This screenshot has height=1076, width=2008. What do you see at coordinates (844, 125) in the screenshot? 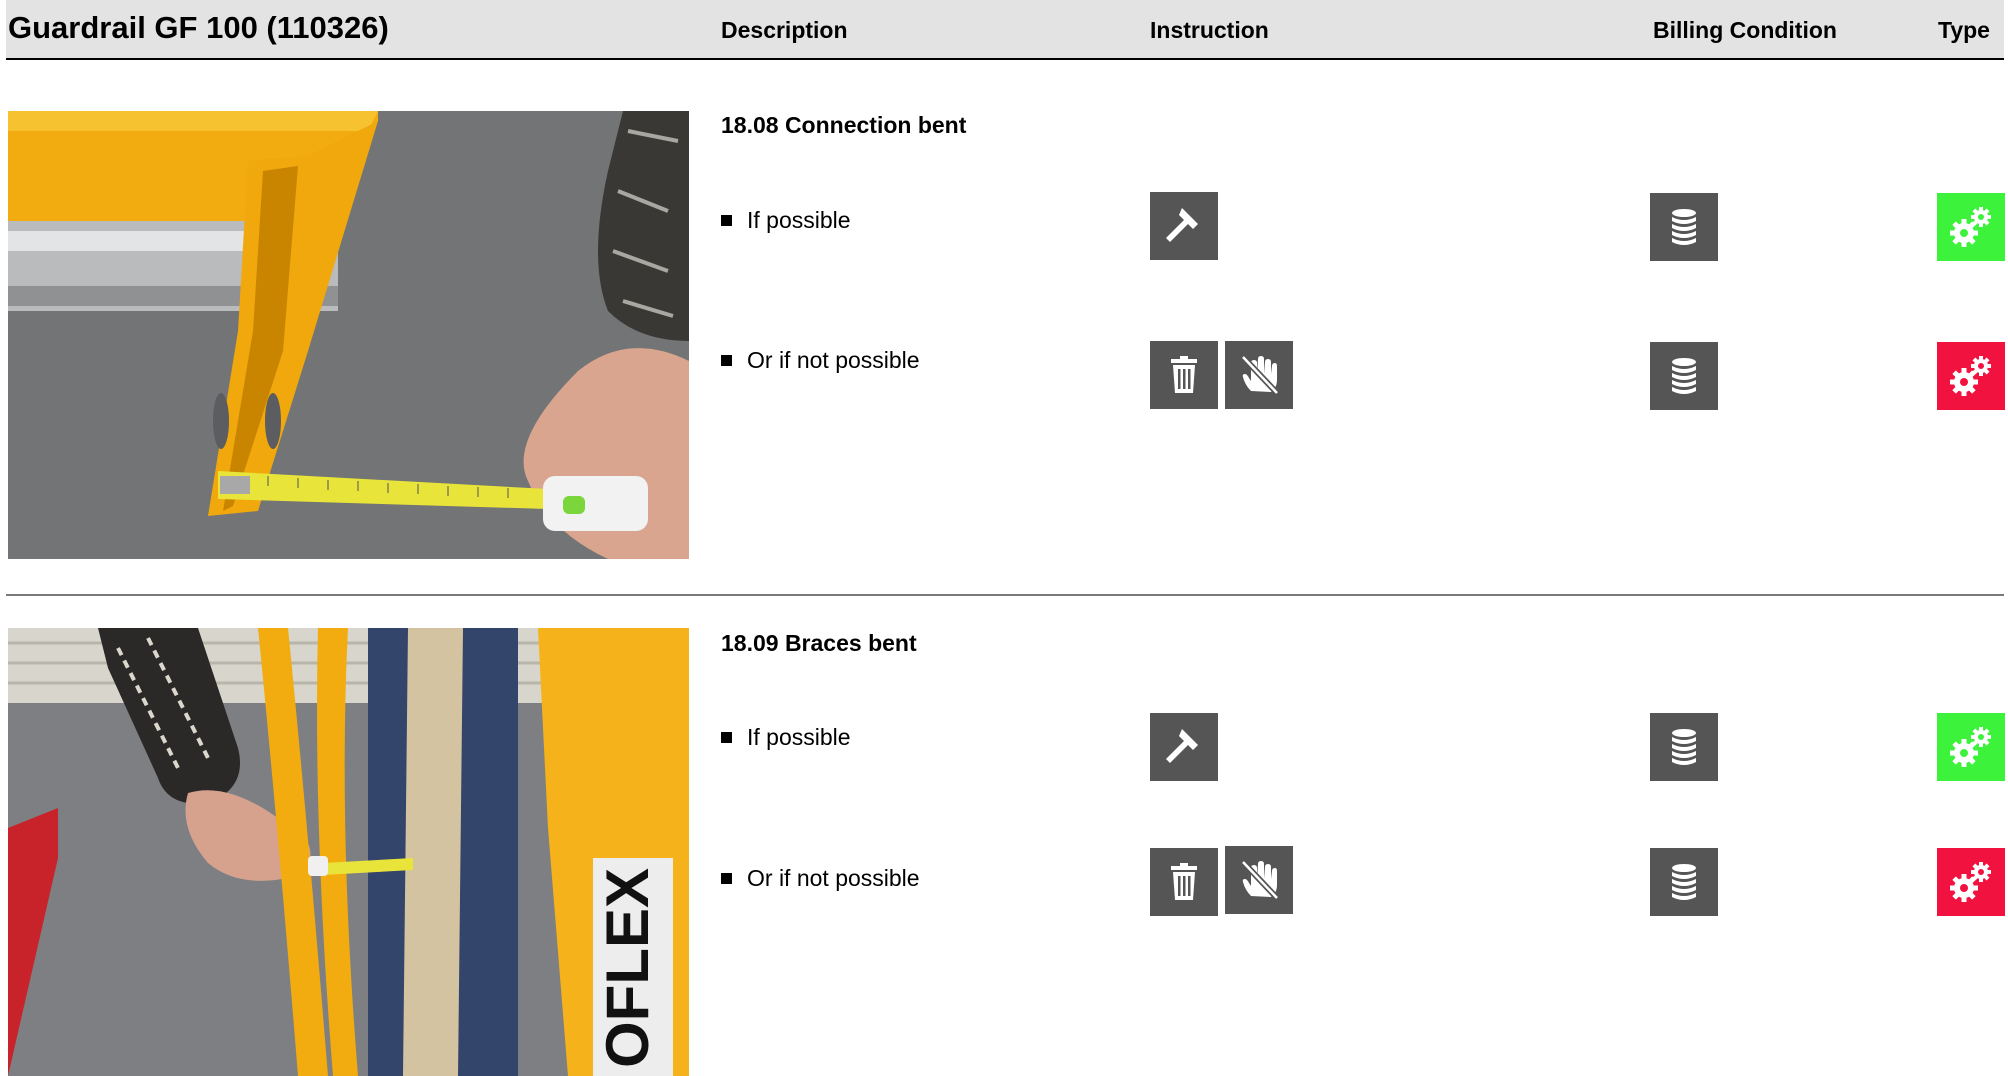
I see `section-heading: 18.08 Connection bent` at bounding box center [844, 125].